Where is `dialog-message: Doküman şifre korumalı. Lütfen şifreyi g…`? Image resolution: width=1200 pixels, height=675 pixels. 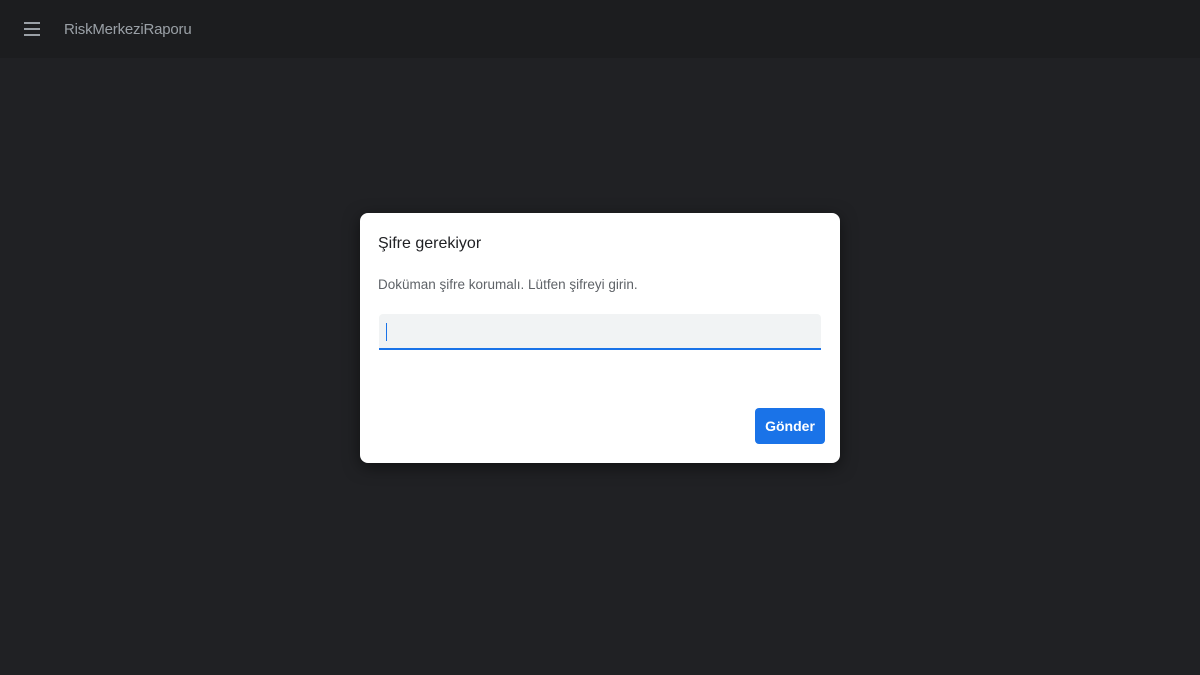 dialog-message: Doküman şifre korumalı. Lütfen şifreyi g… is located at coordinates (508, 284).